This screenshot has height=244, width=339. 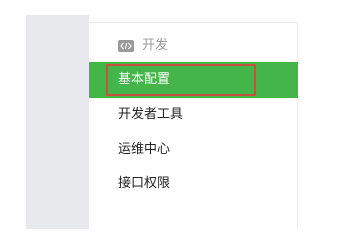 What do you see at coordinates (126, 46) in the screenshot?
I see `code-icon` at bounding box center [126, 46].